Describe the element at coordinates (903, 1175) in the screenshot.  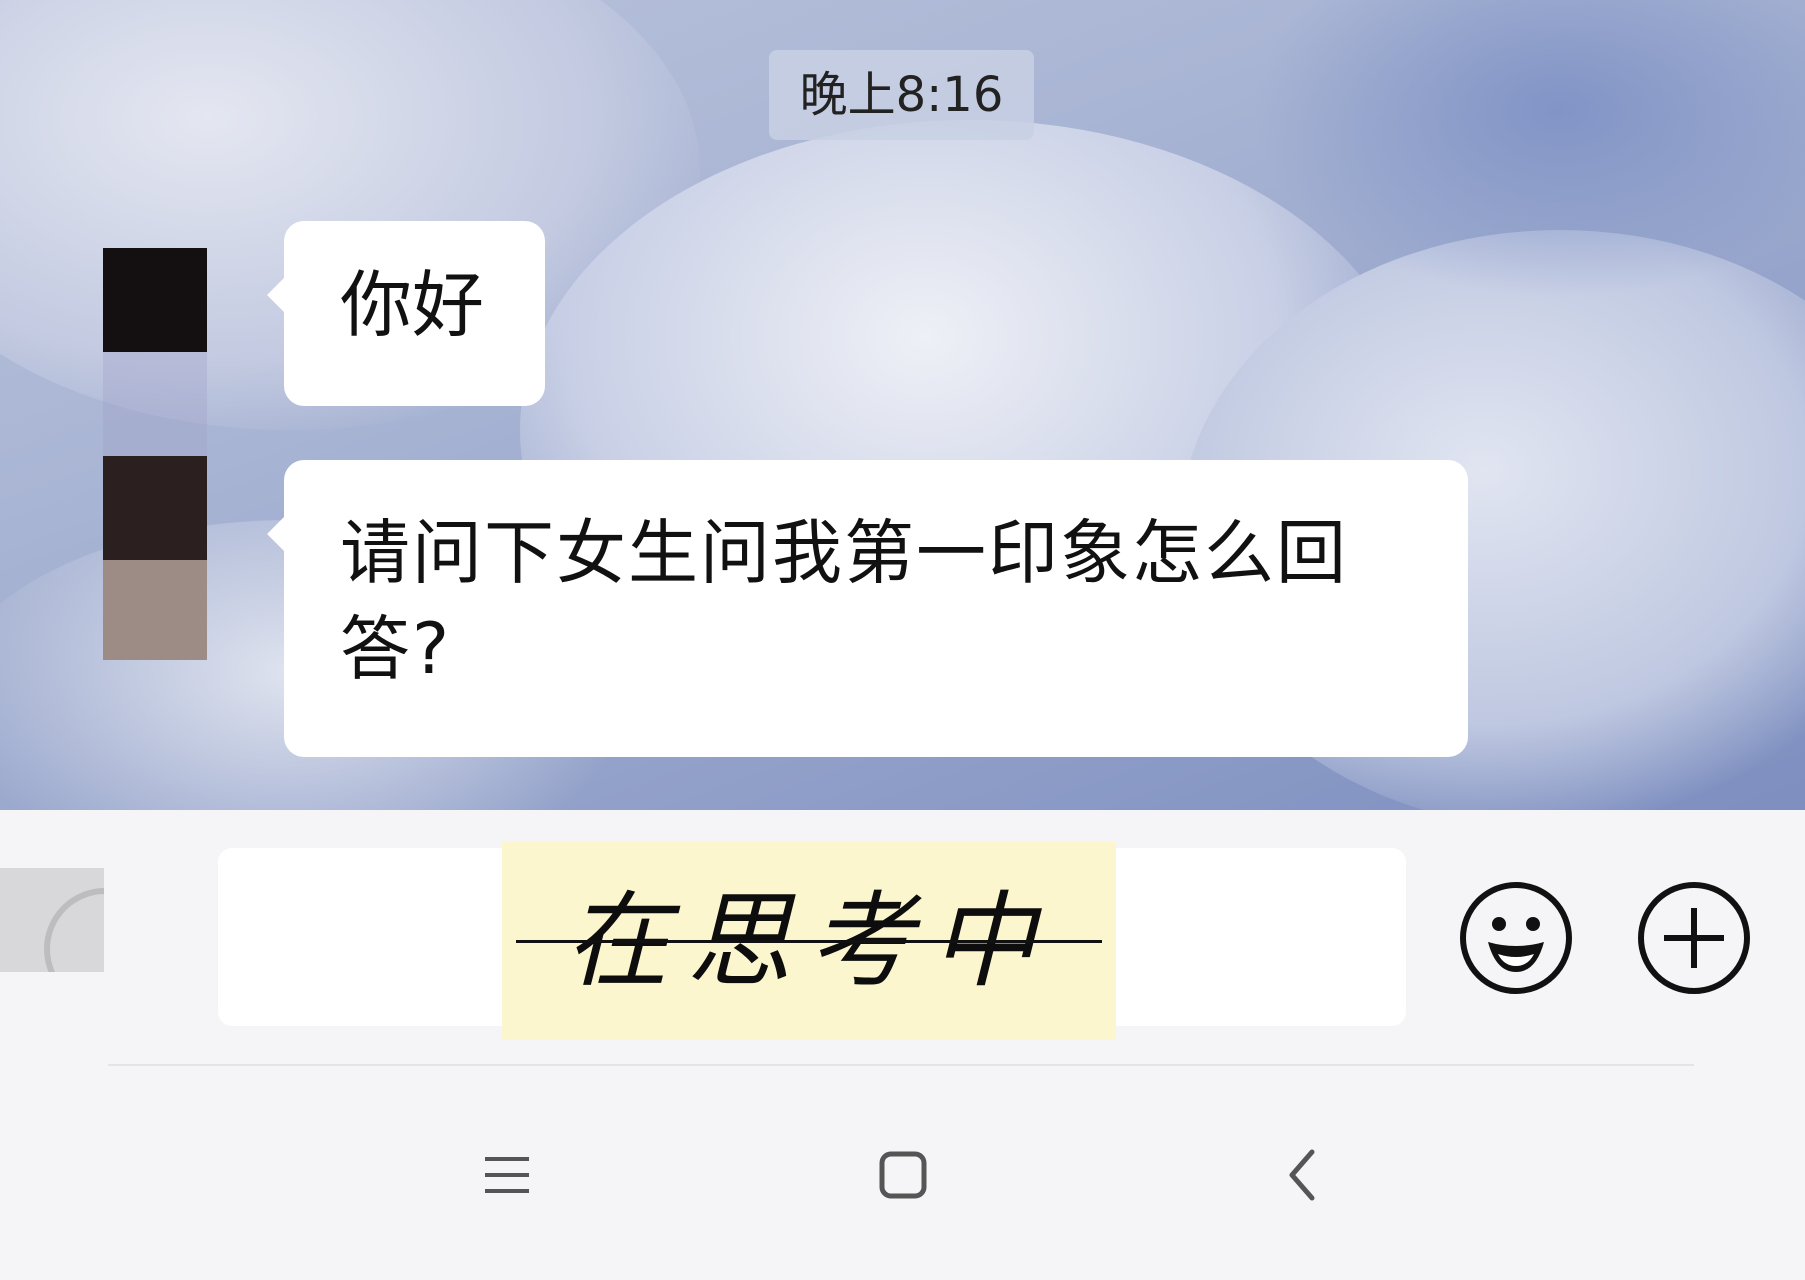
I see `home-icon` at that location.